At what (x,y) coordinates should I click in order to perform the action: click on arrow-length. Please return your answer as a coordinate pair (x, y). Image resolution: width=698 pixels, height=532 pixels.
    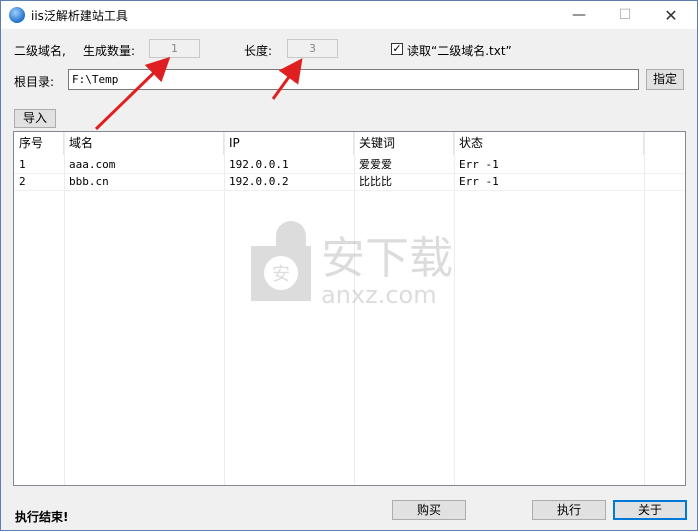
    Looking at the image, I should click on (287, 79).